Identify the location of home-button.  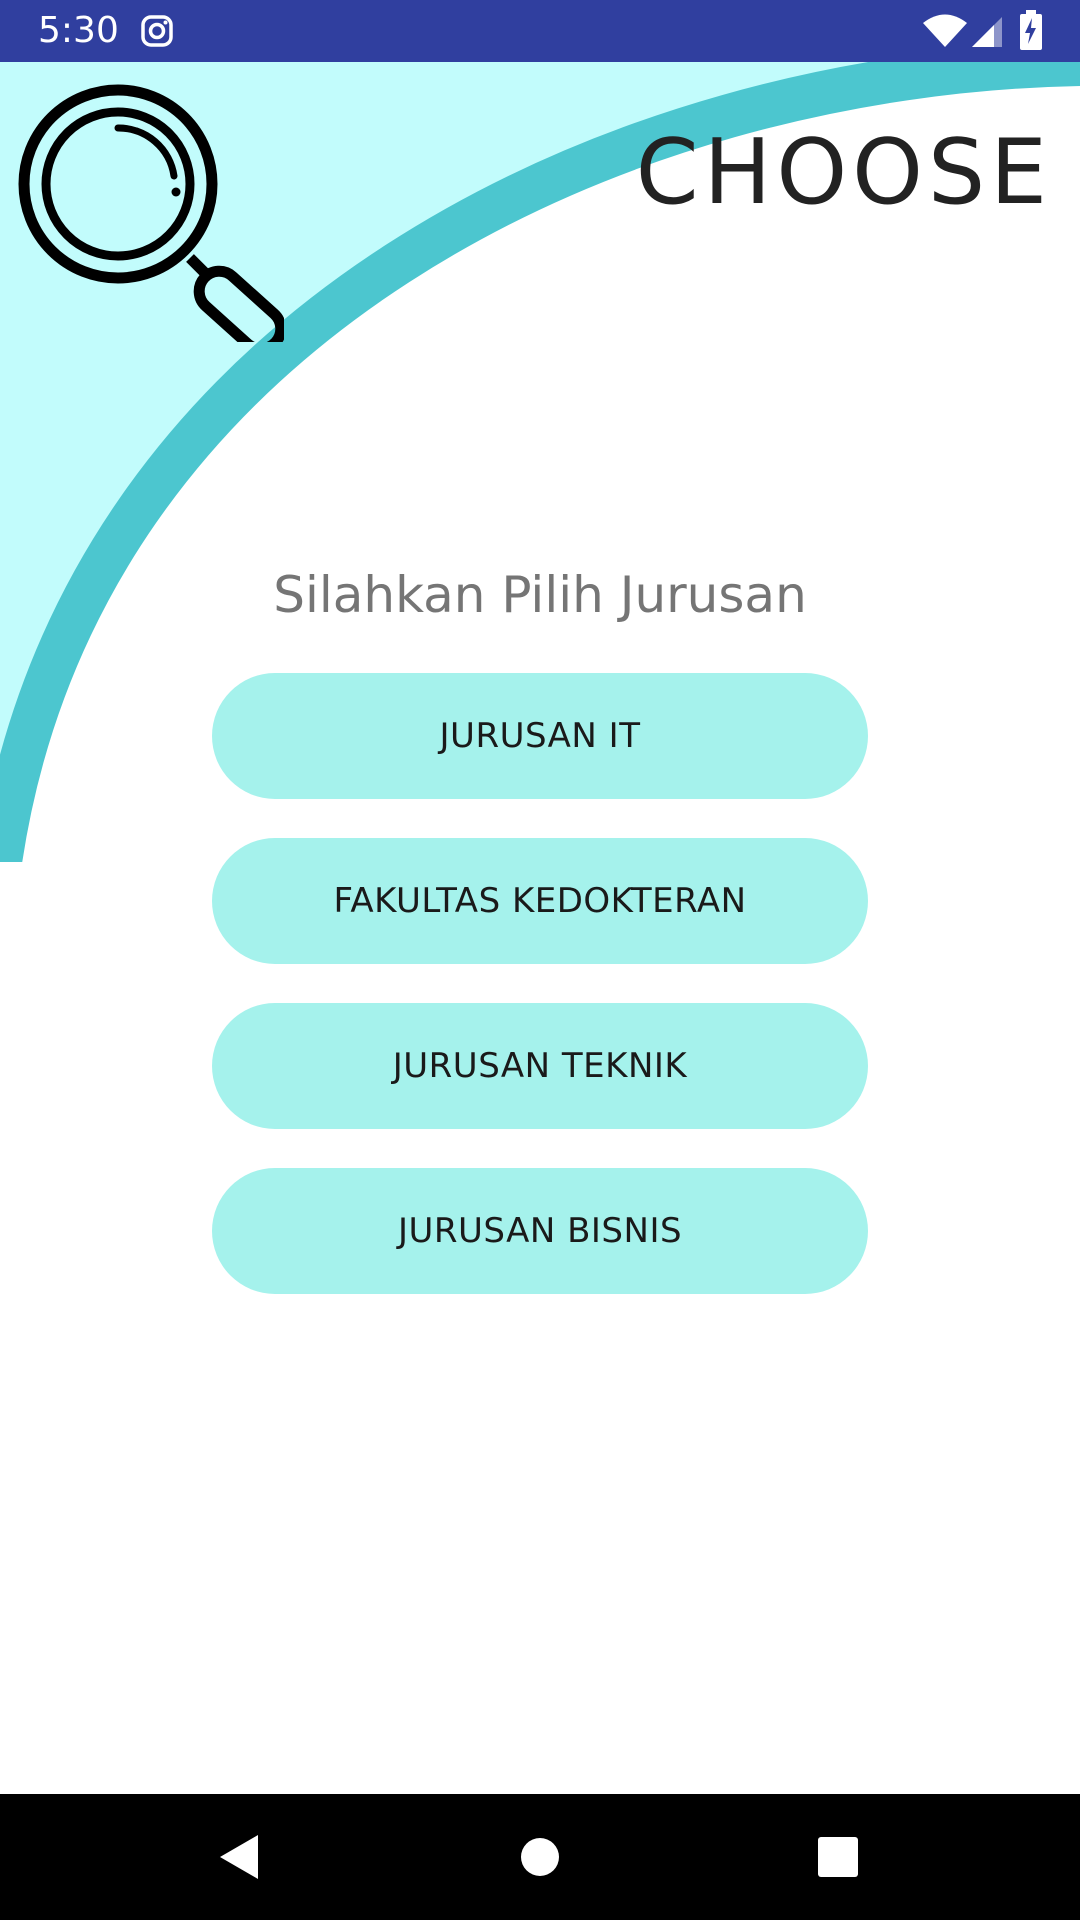
(540, 1857).